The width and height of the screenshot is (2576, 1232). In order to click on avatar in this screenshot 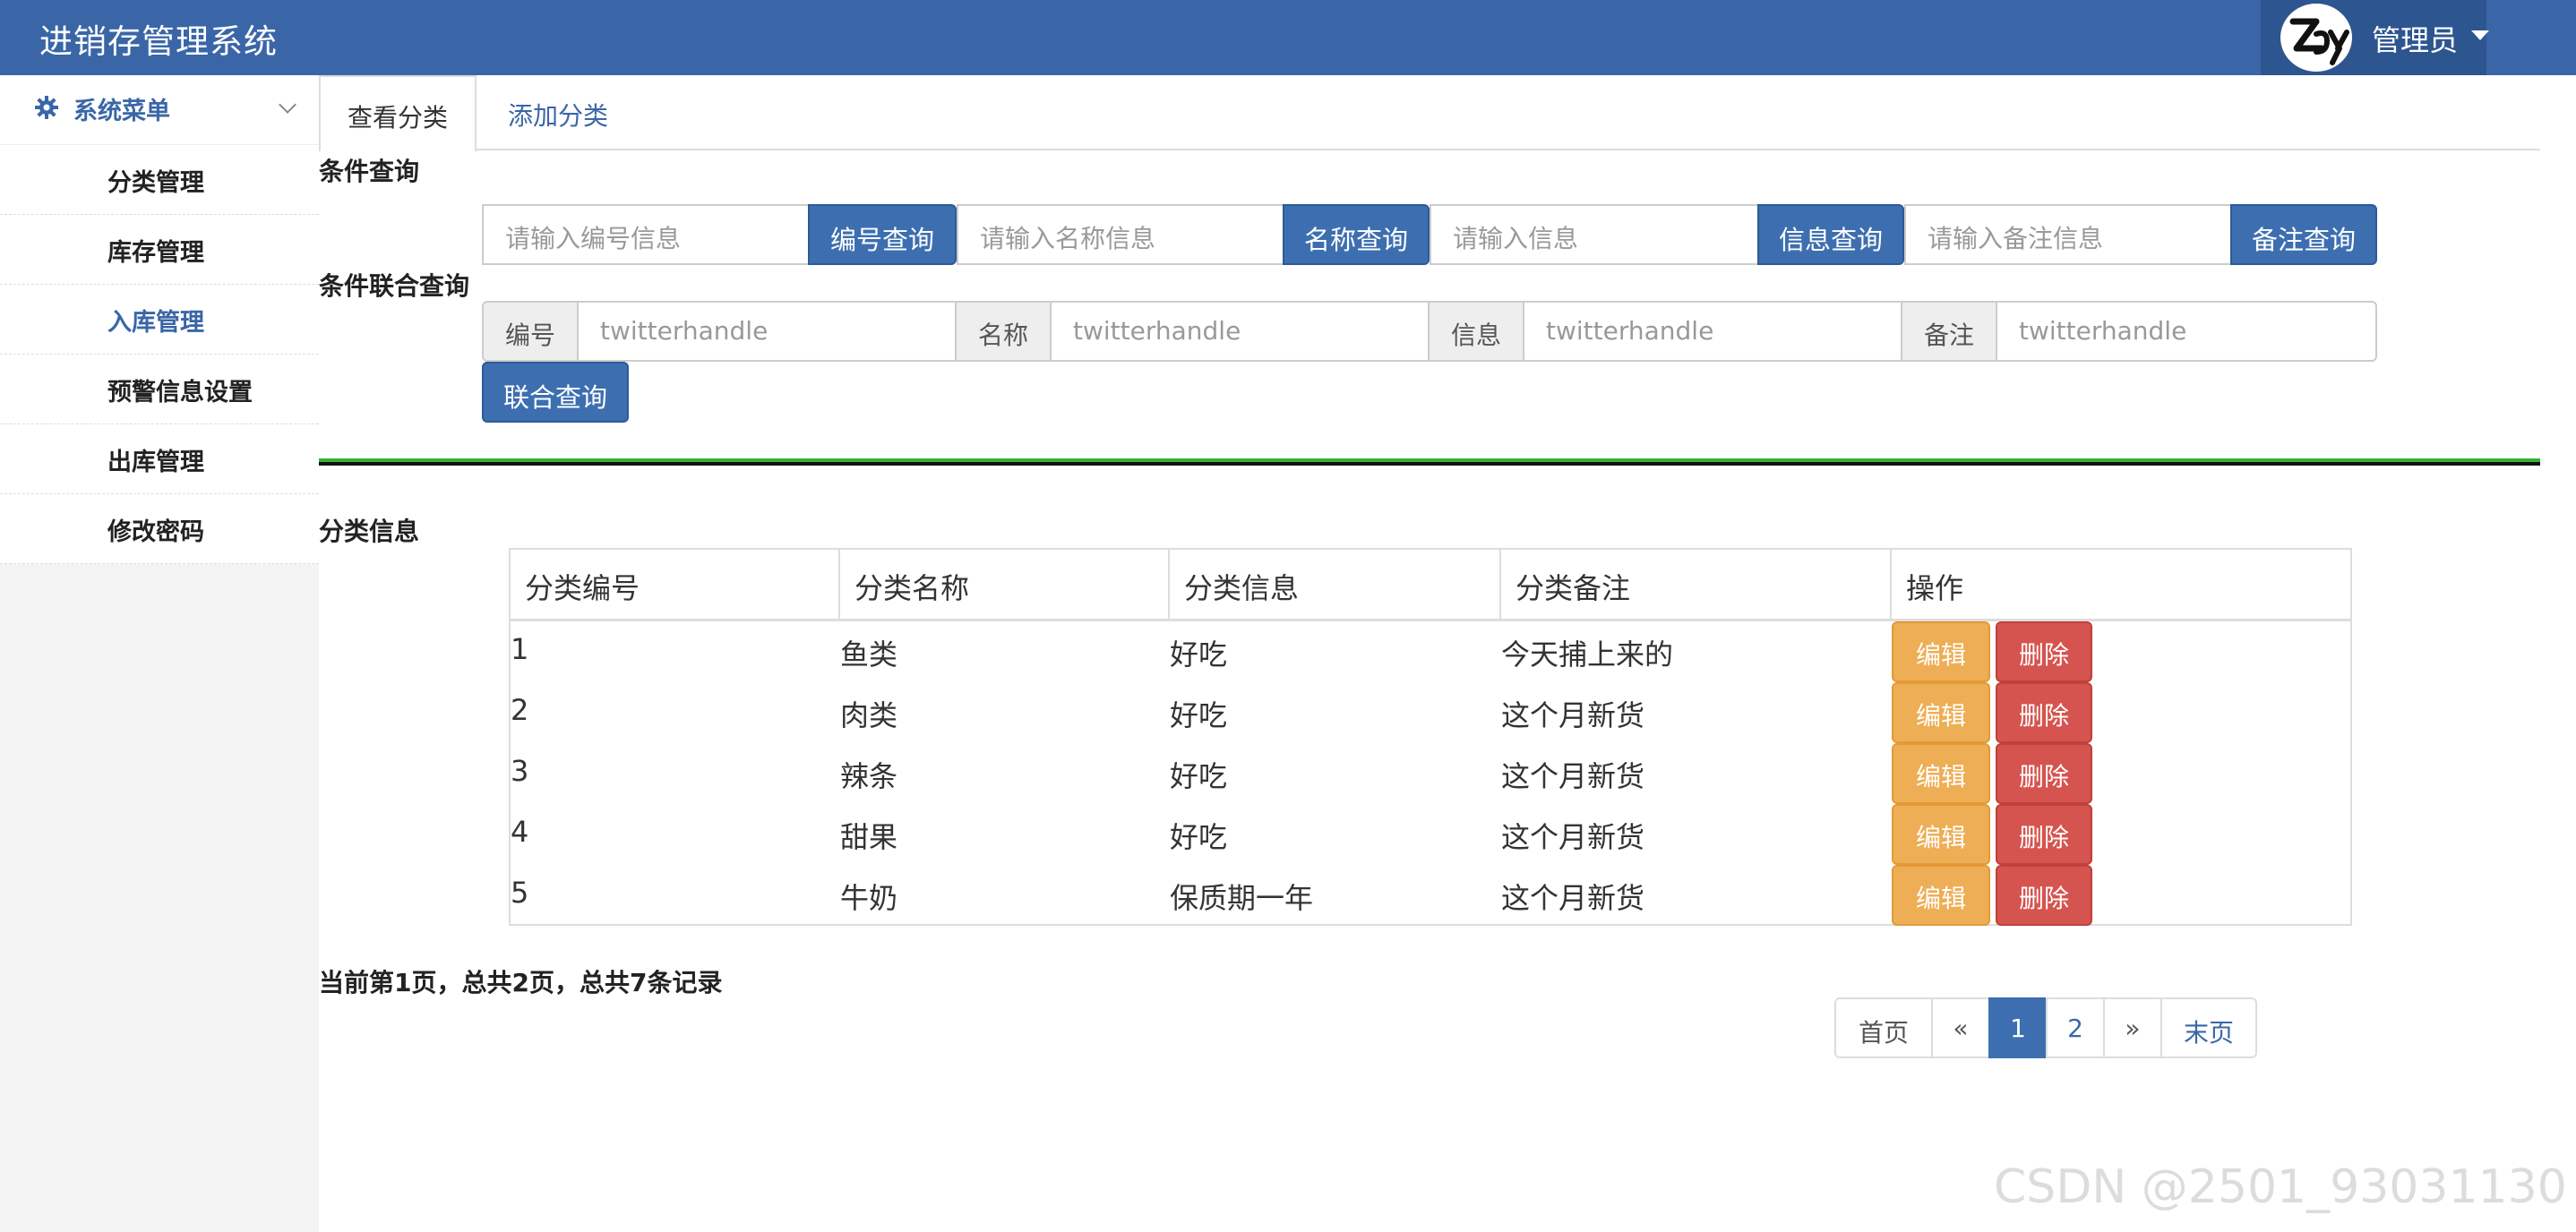, I will do `click(2316, 38)`.